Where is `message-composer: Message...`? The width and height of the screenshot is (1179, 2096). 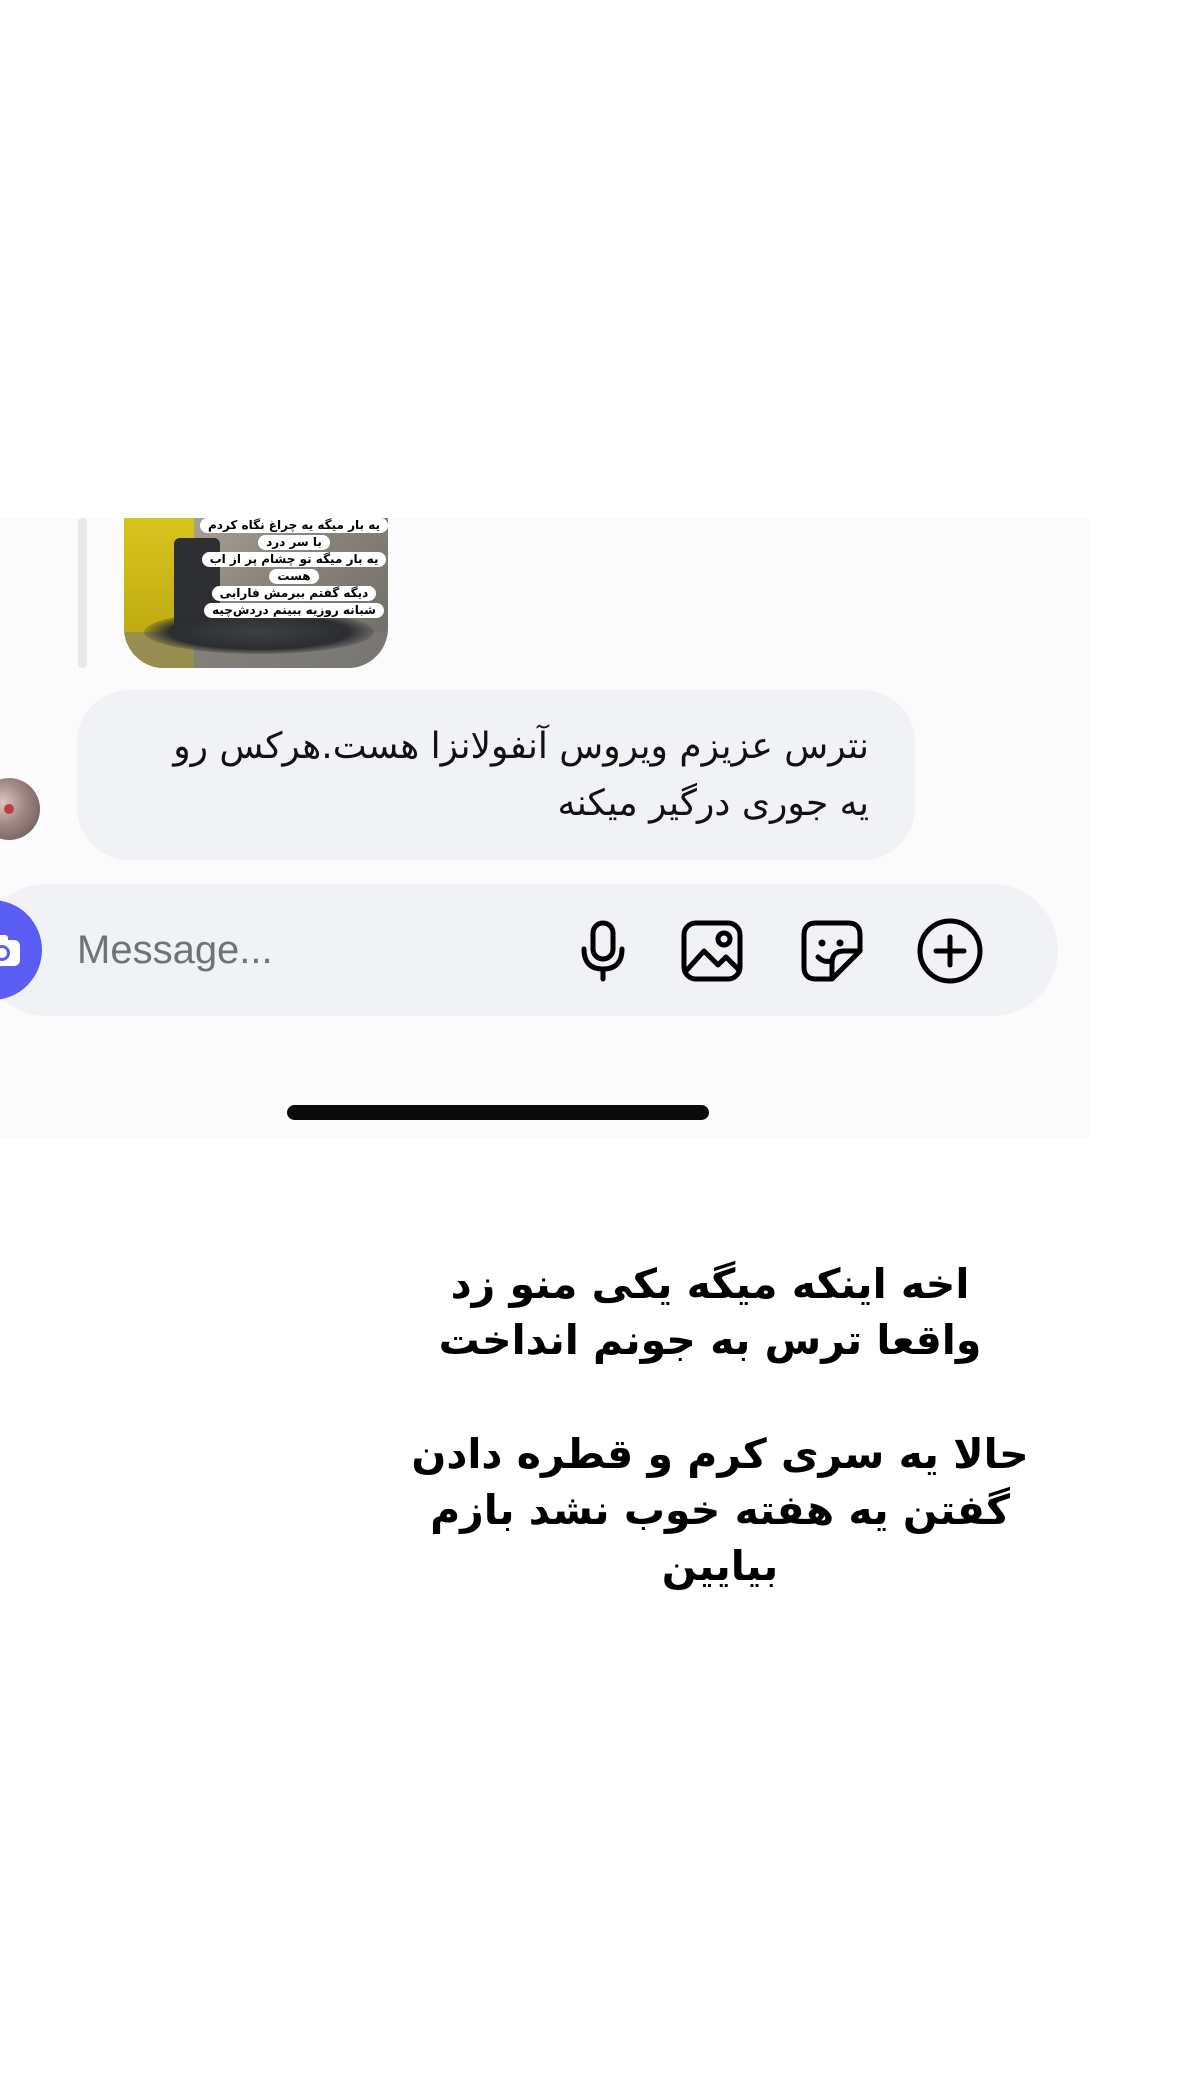 message-composer: Message... is located at coordinates (529, 950).